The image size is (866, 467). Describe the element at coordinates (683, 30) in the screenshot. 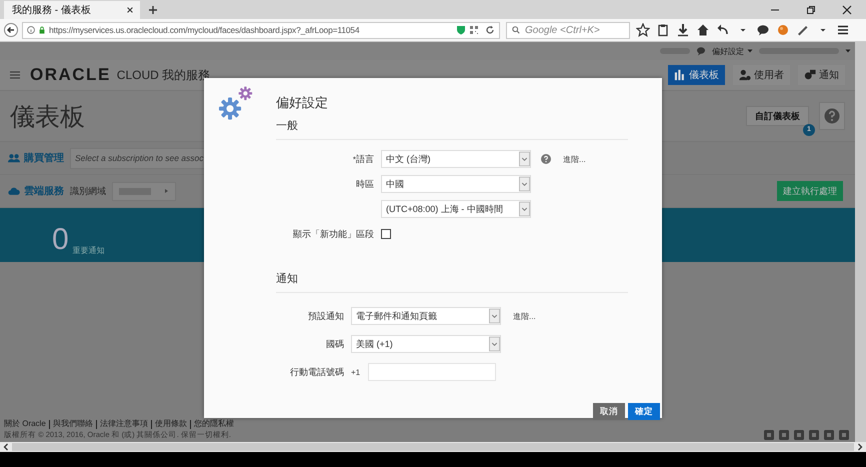

I see `download-icon` at that location.